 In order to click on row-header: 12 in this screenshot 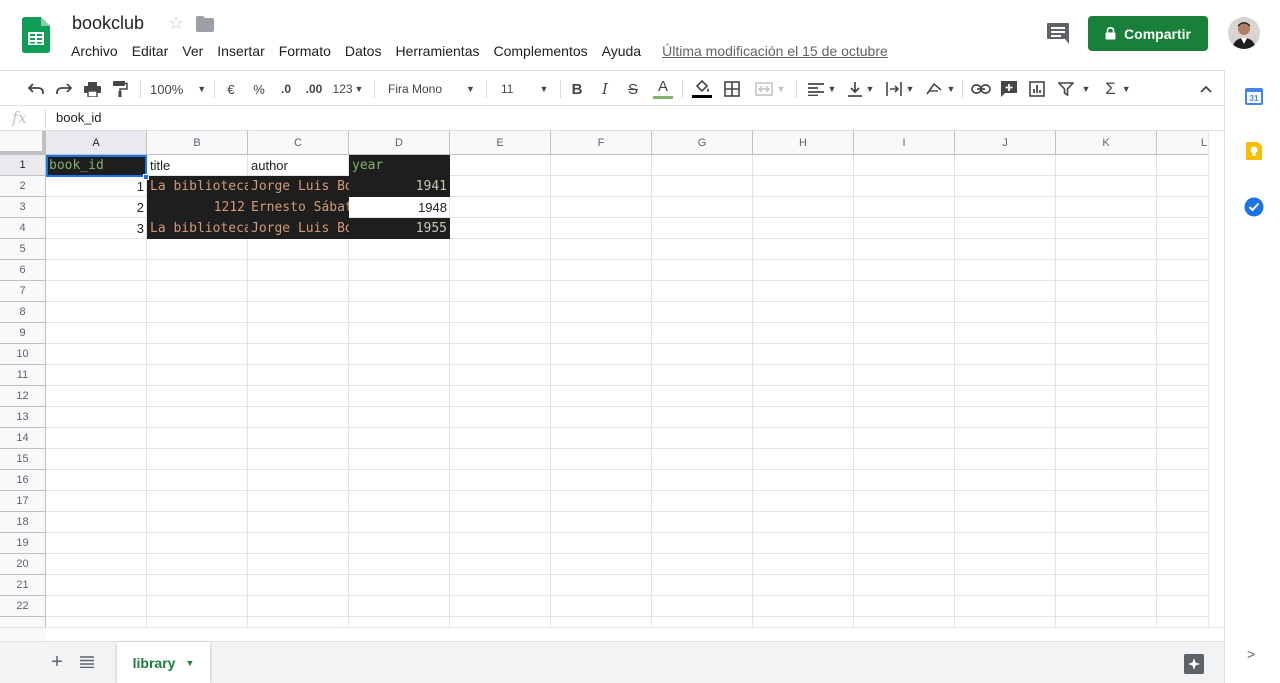, I will do `click(23, 396)`.